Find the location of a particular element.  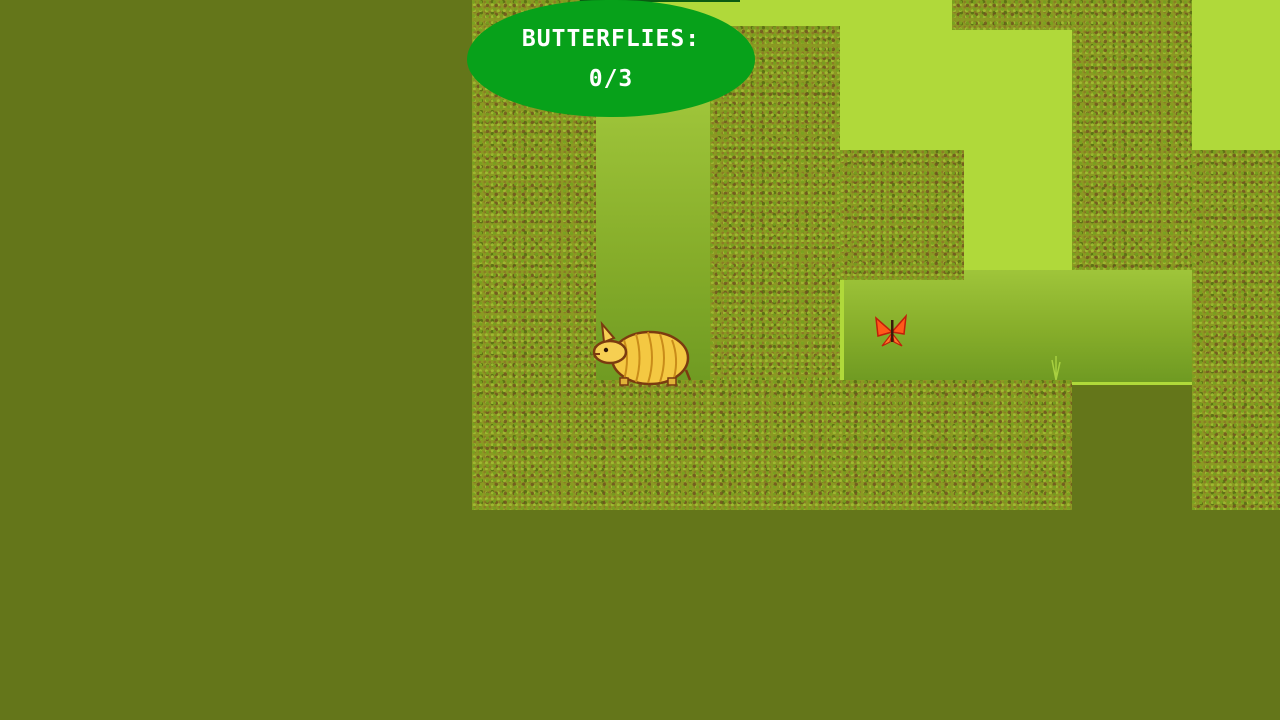

hud-count: 0/3 is located at coordinates (611, 79).